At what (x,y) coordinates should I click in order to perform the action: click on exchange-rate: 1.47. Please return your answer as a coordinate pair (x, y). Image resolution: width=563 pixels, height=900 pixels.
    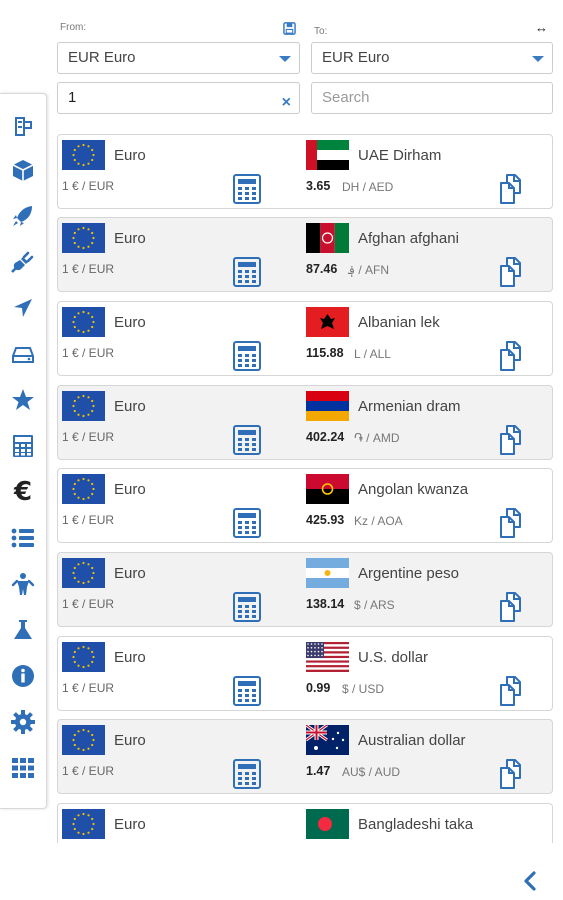
    Looking at the image, I should click on (318, 771).